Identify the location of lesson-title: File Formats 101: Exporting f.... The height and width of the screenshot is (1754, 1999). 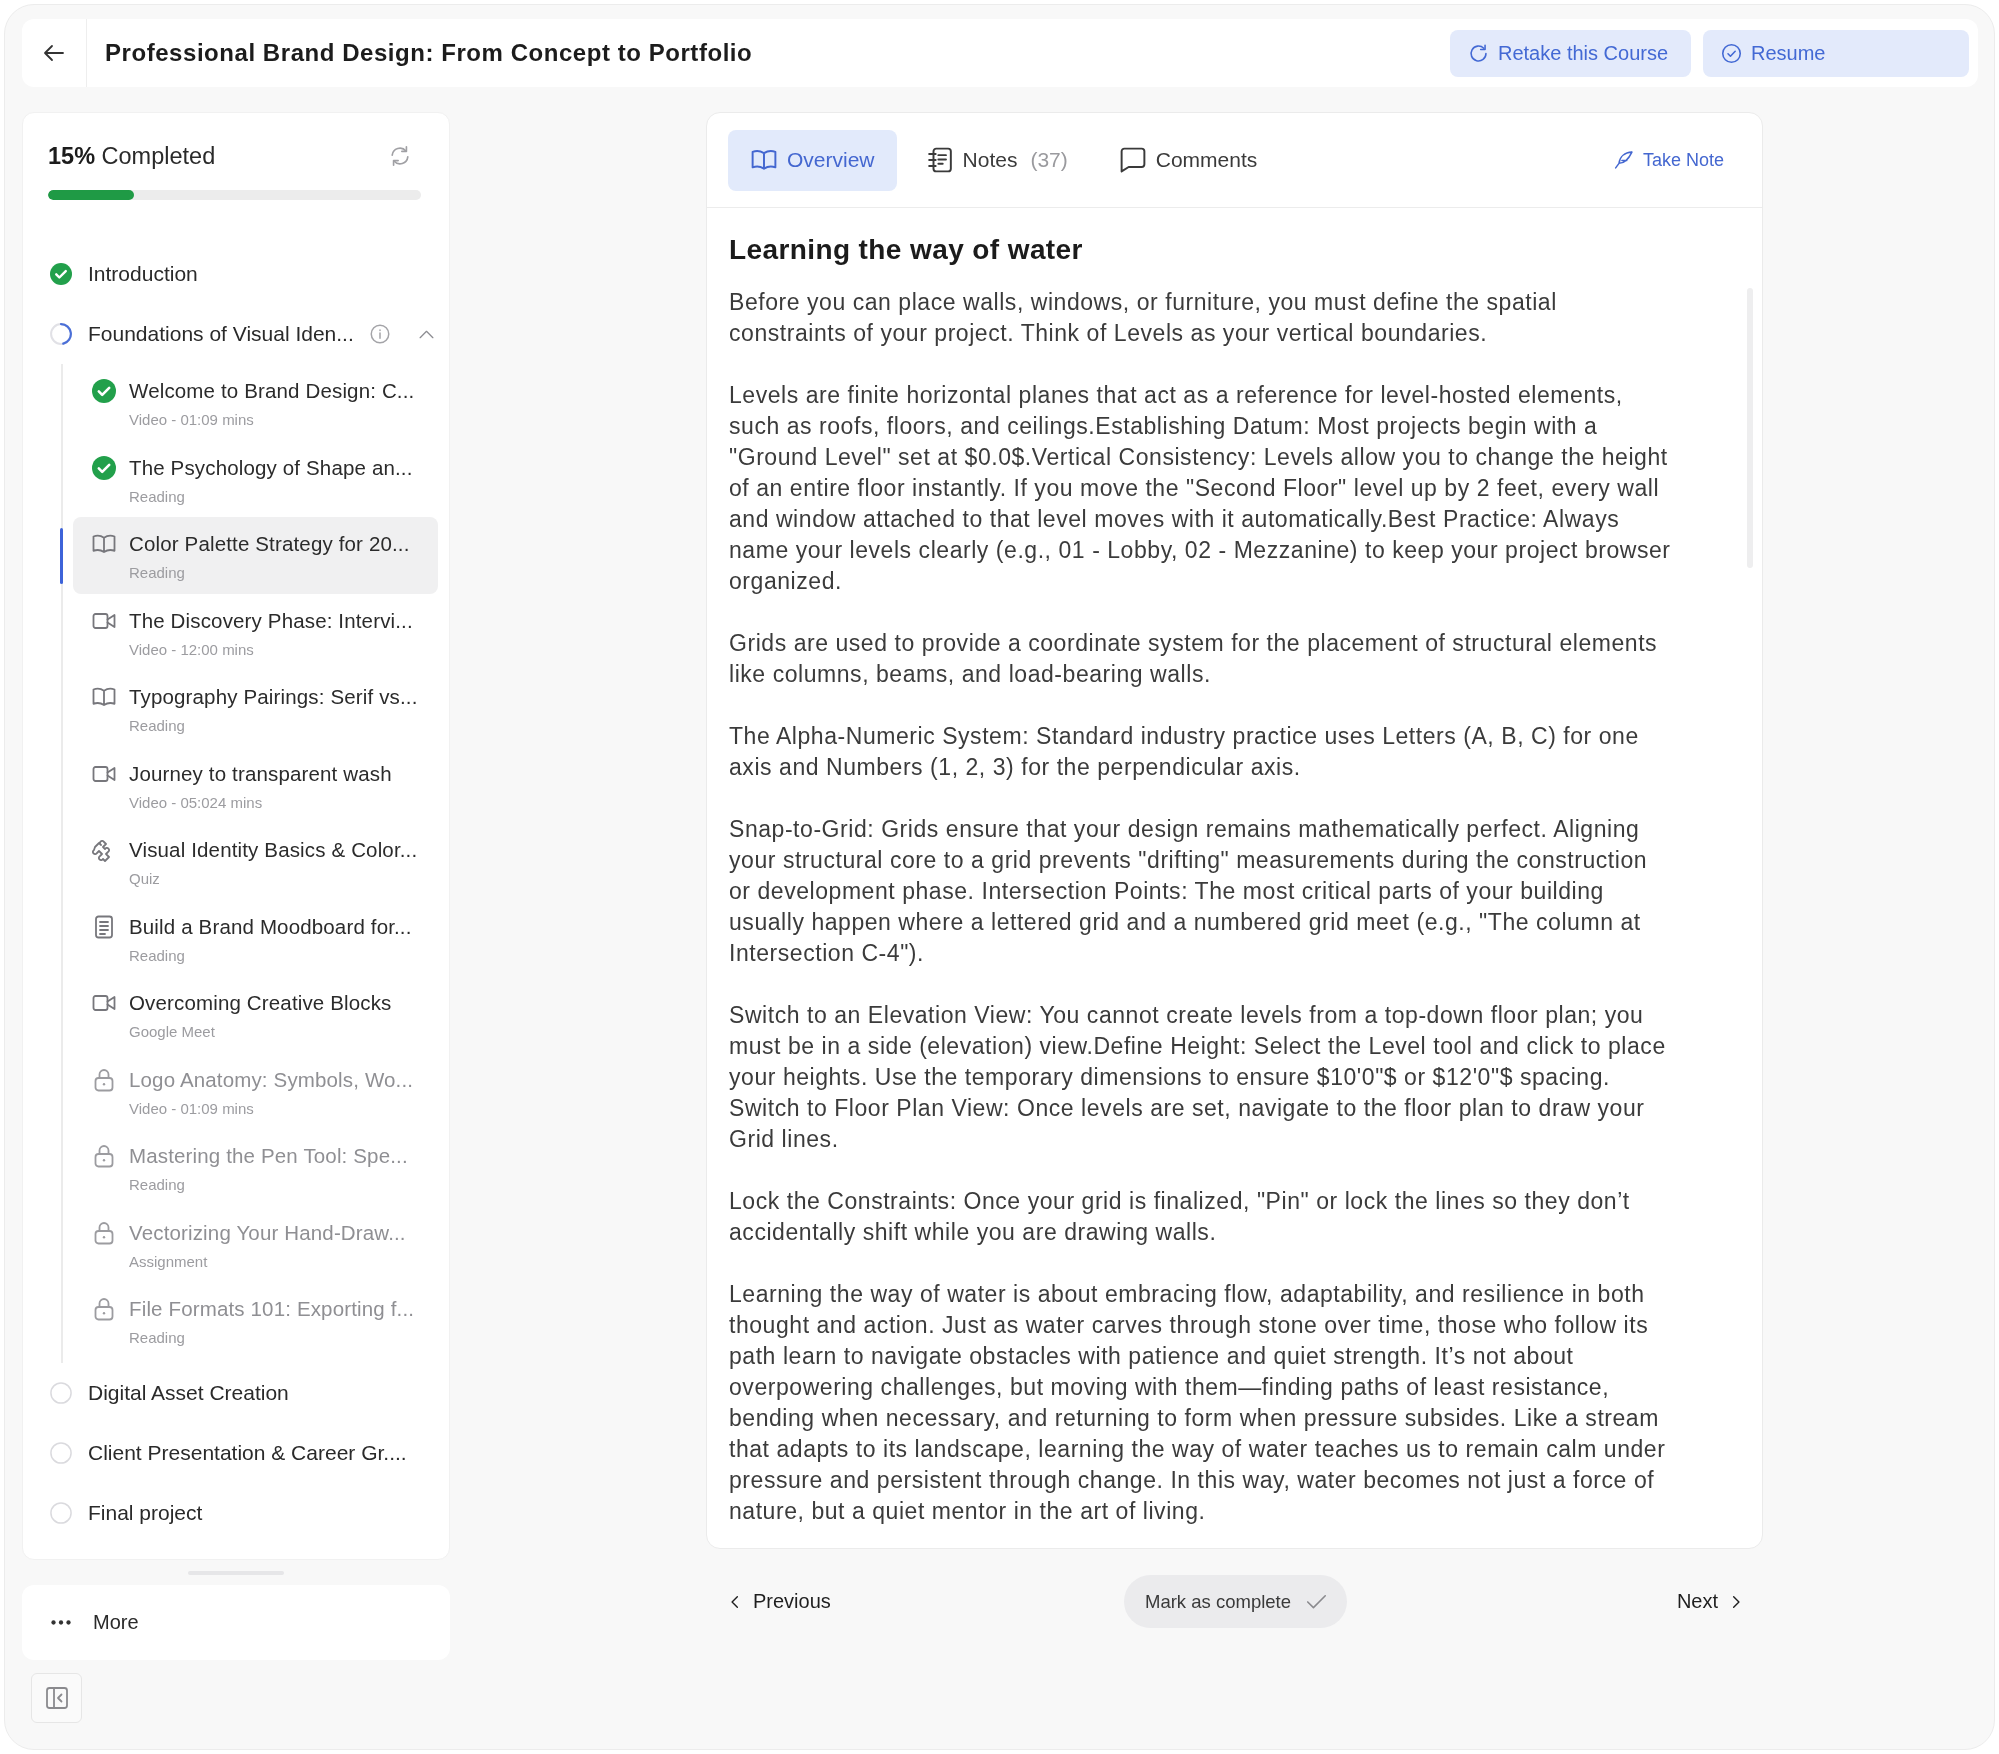
(272, 1309).